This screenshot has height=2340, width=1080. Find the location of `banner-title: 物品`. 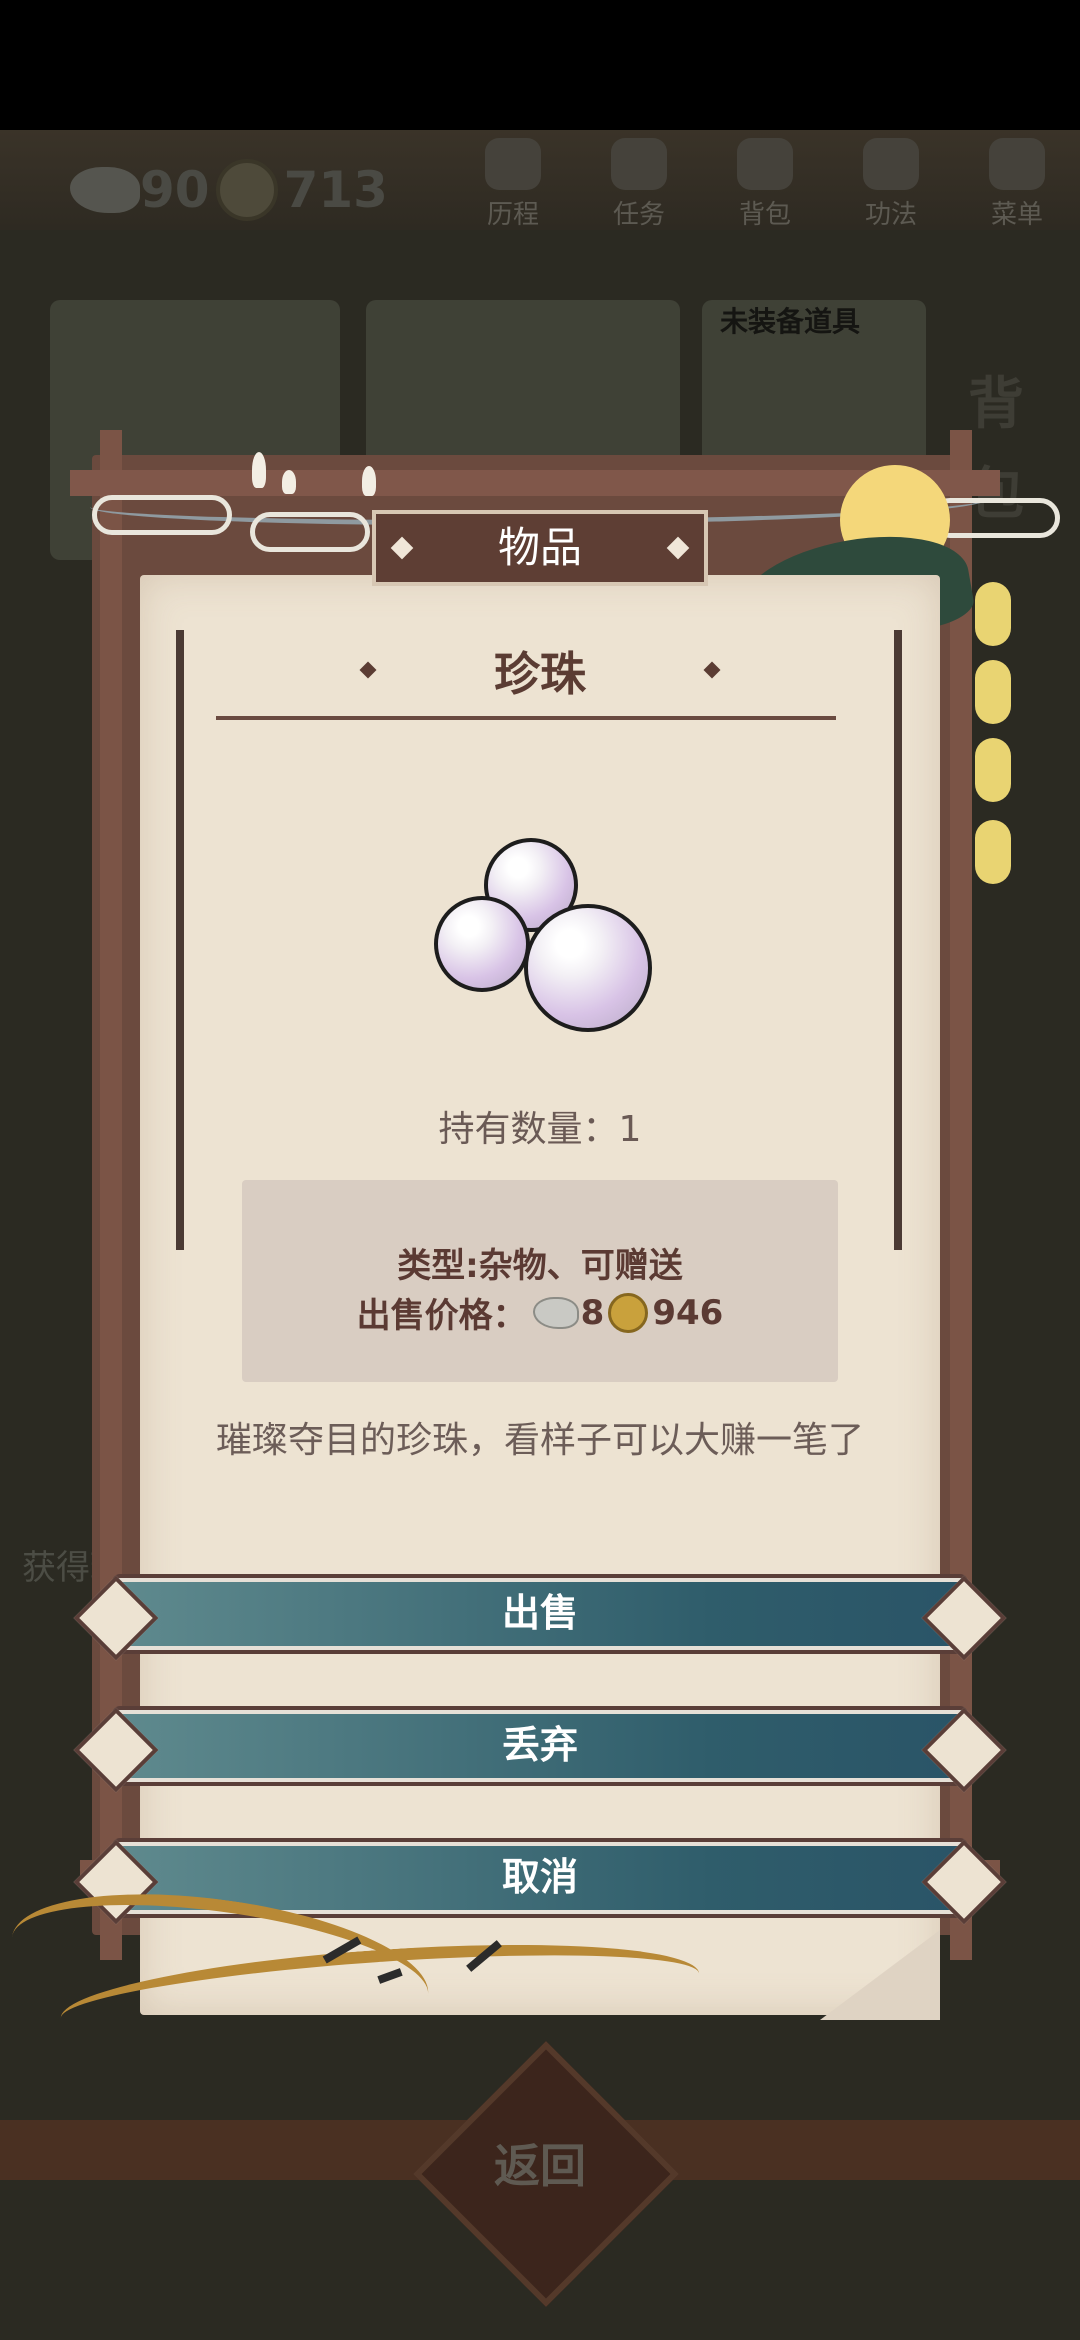

banner-title: 物品 is located at coordinates (539, 547).